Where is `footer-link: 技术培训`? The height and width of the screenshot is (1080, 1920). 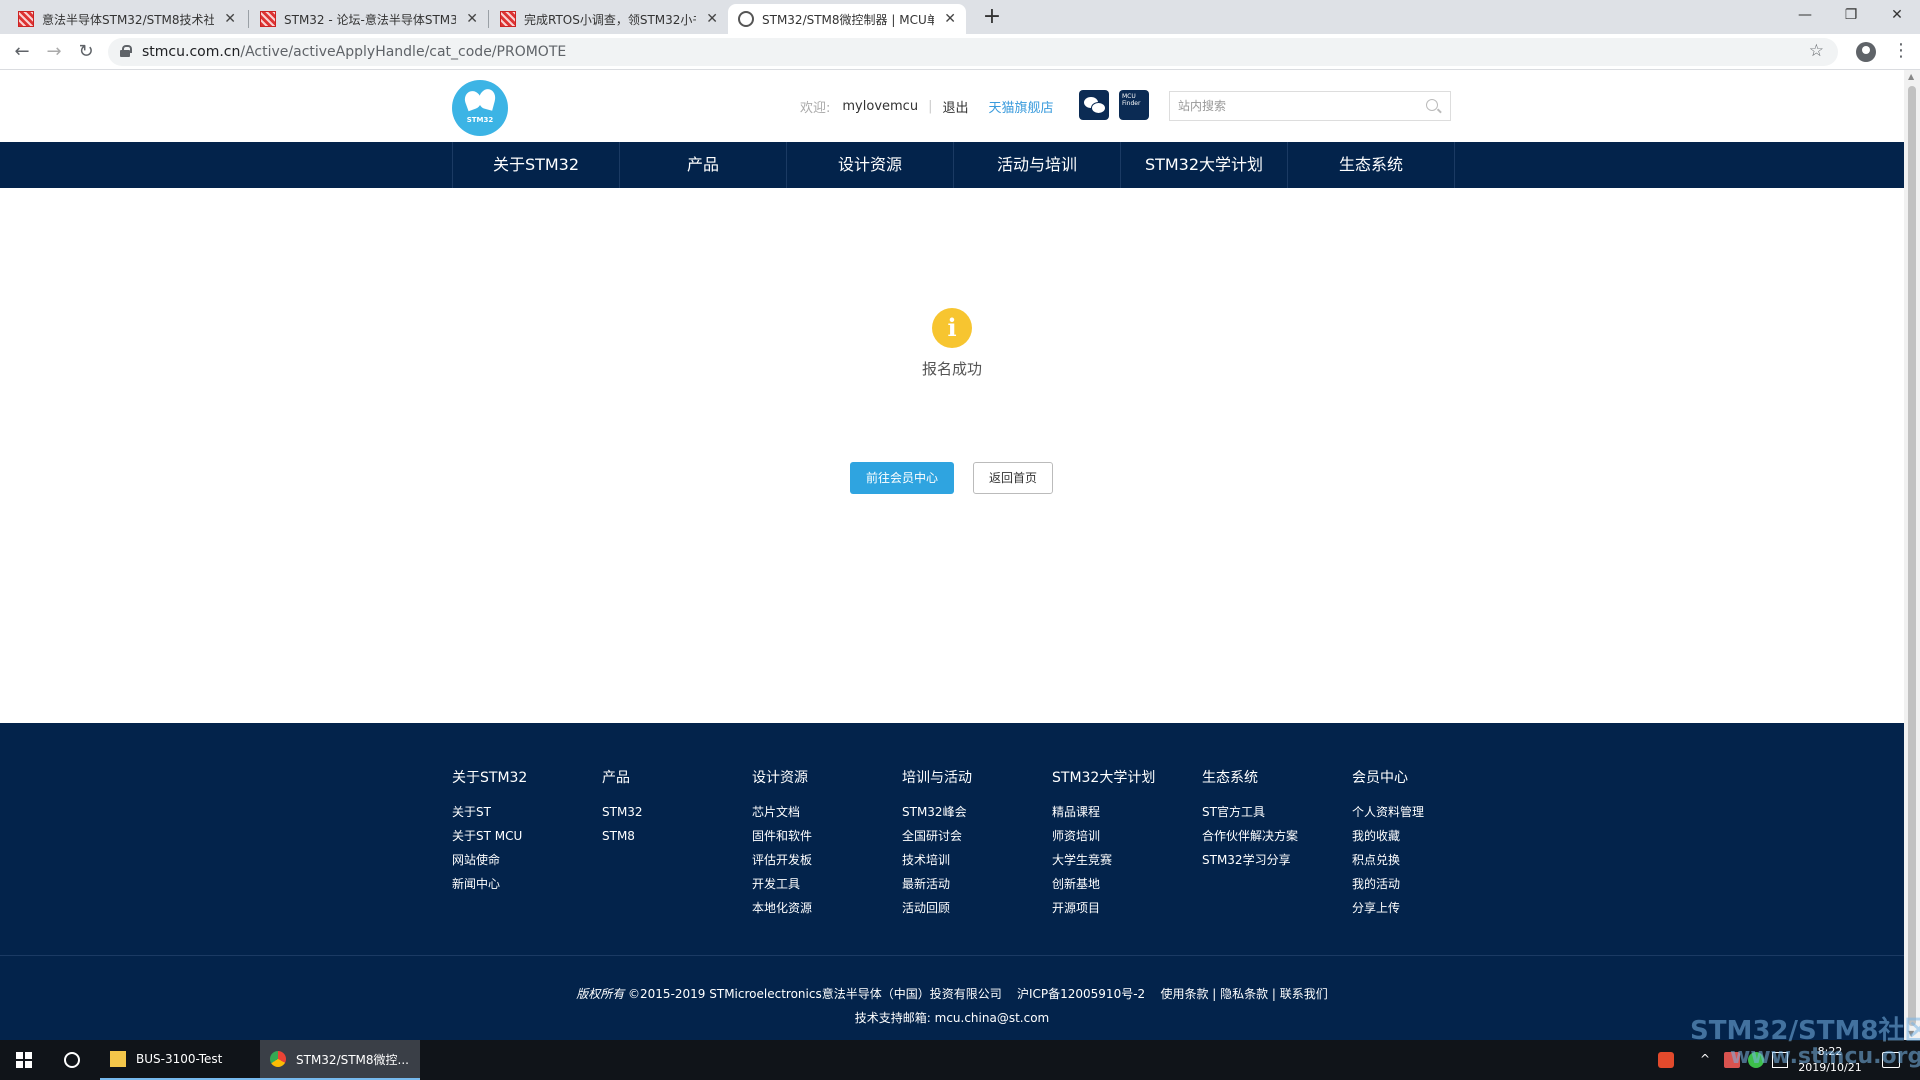
footer-link: 技术培训 is located at coordinates (977, 860).